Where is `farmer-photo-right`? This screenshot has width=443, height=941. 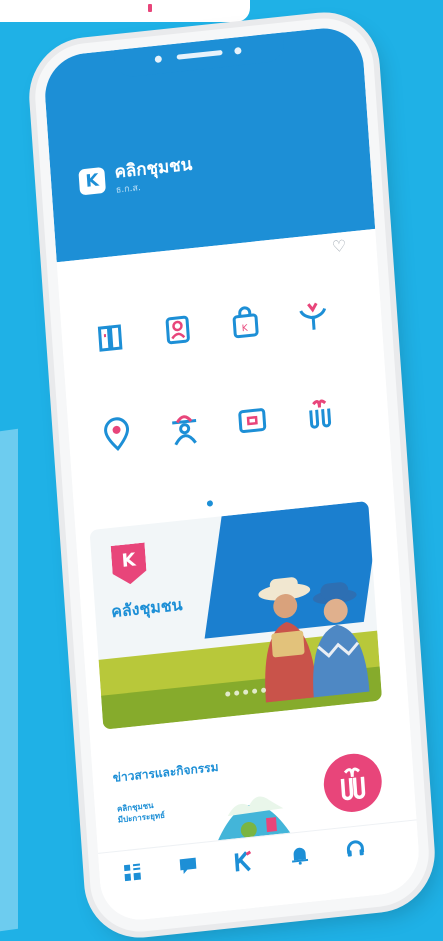
farmer-photo-right is located at coordinates (341, 640).